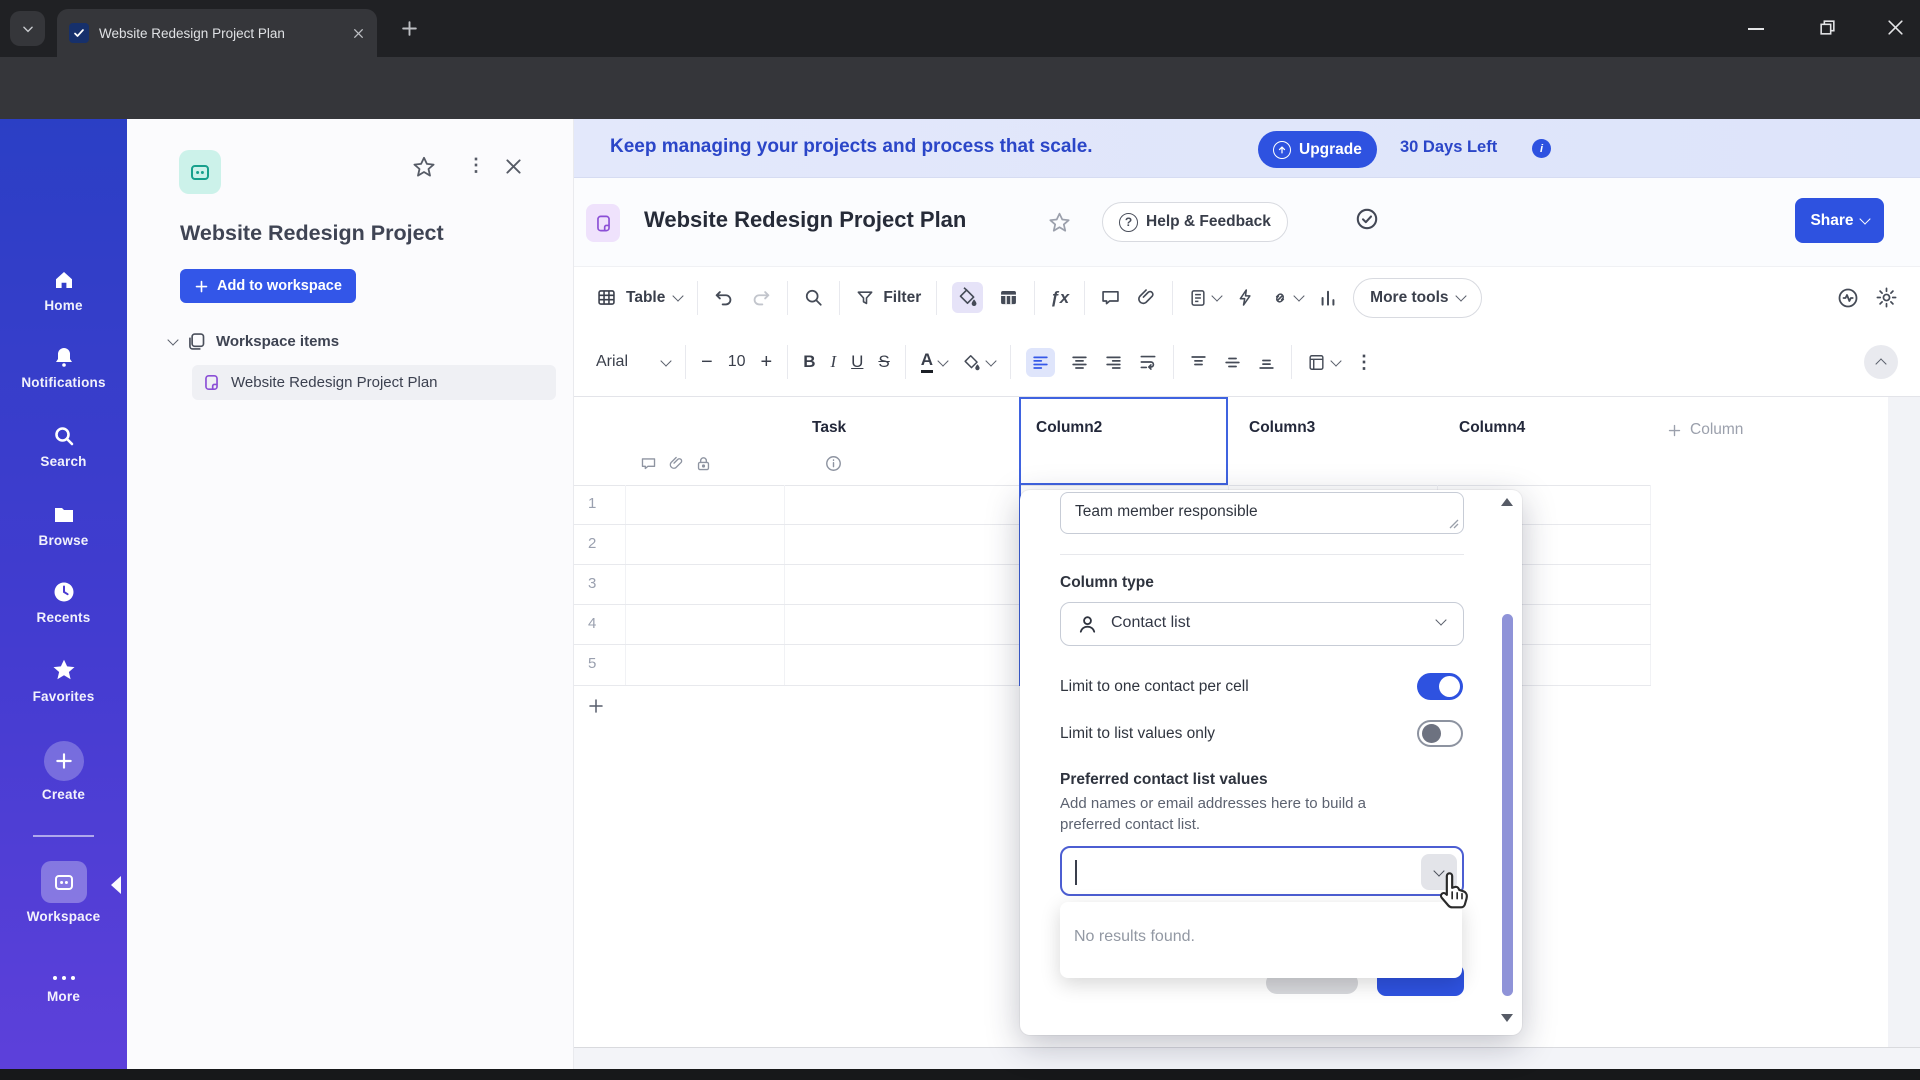 The width and height of the screenshot is (1920, 1080). I want to click on upgrade-button: Upgrade, so click(1317, 149).